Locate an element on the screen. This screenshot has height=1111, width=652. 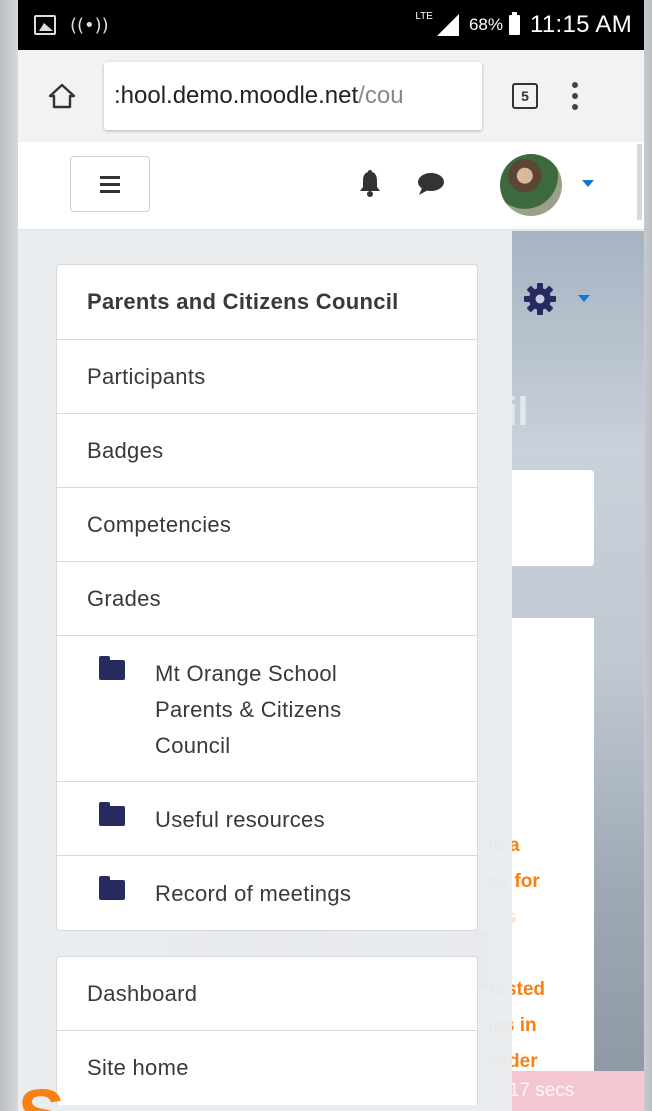
site-navbar is located at coordinates (331, 186).